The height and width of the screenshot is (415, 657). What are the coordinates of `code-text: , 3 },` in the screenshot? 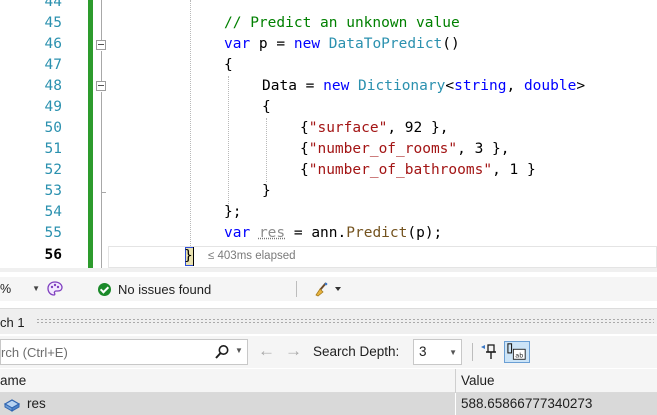 It's located at (483, 149).